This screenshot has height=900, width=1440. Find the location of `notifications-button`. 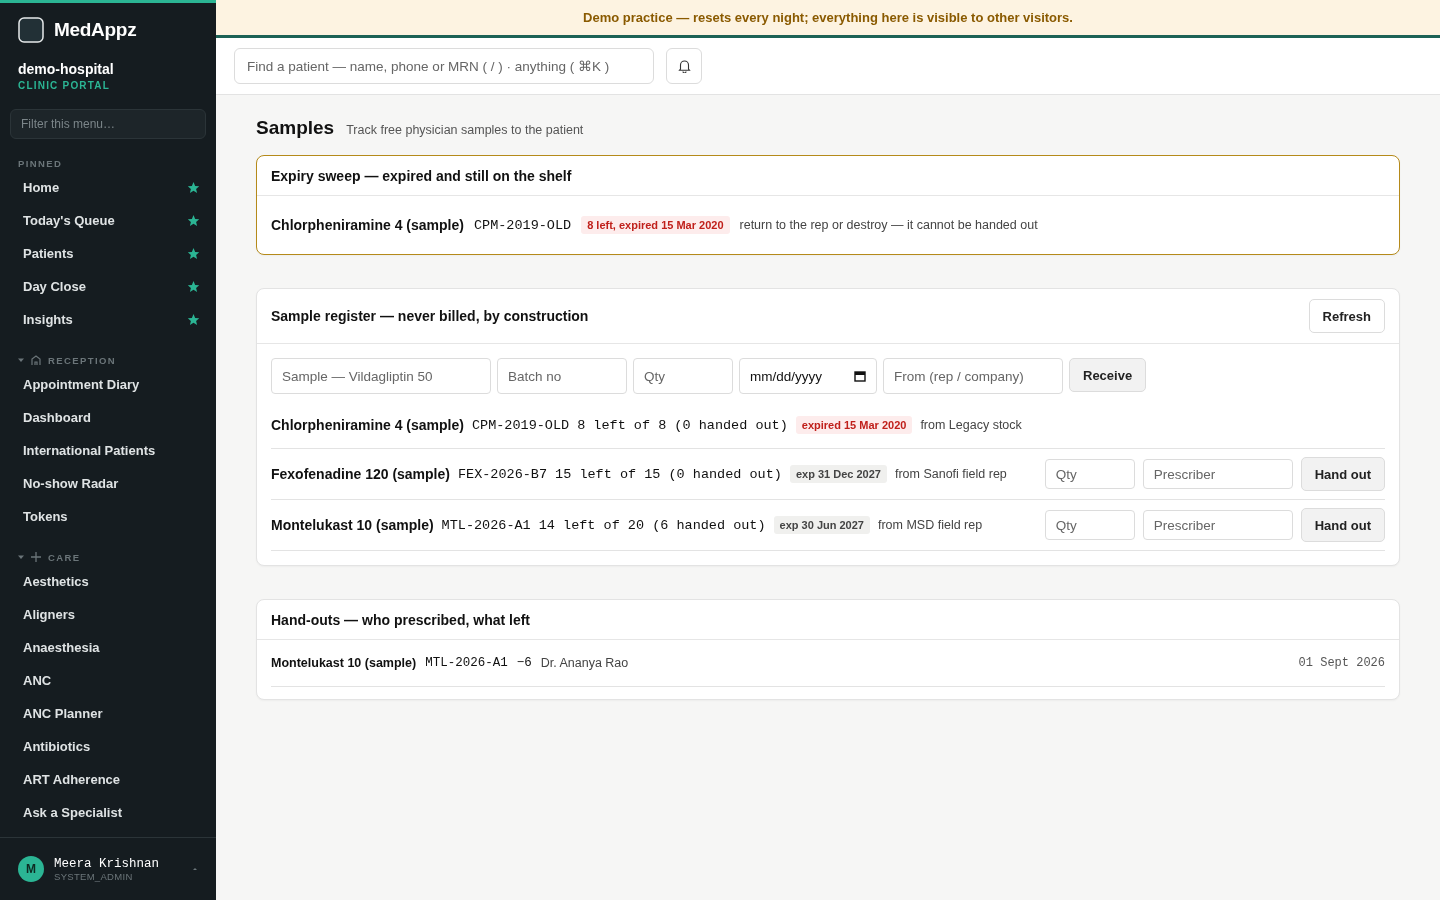

notifications-button is located at coordinates (684, 66).